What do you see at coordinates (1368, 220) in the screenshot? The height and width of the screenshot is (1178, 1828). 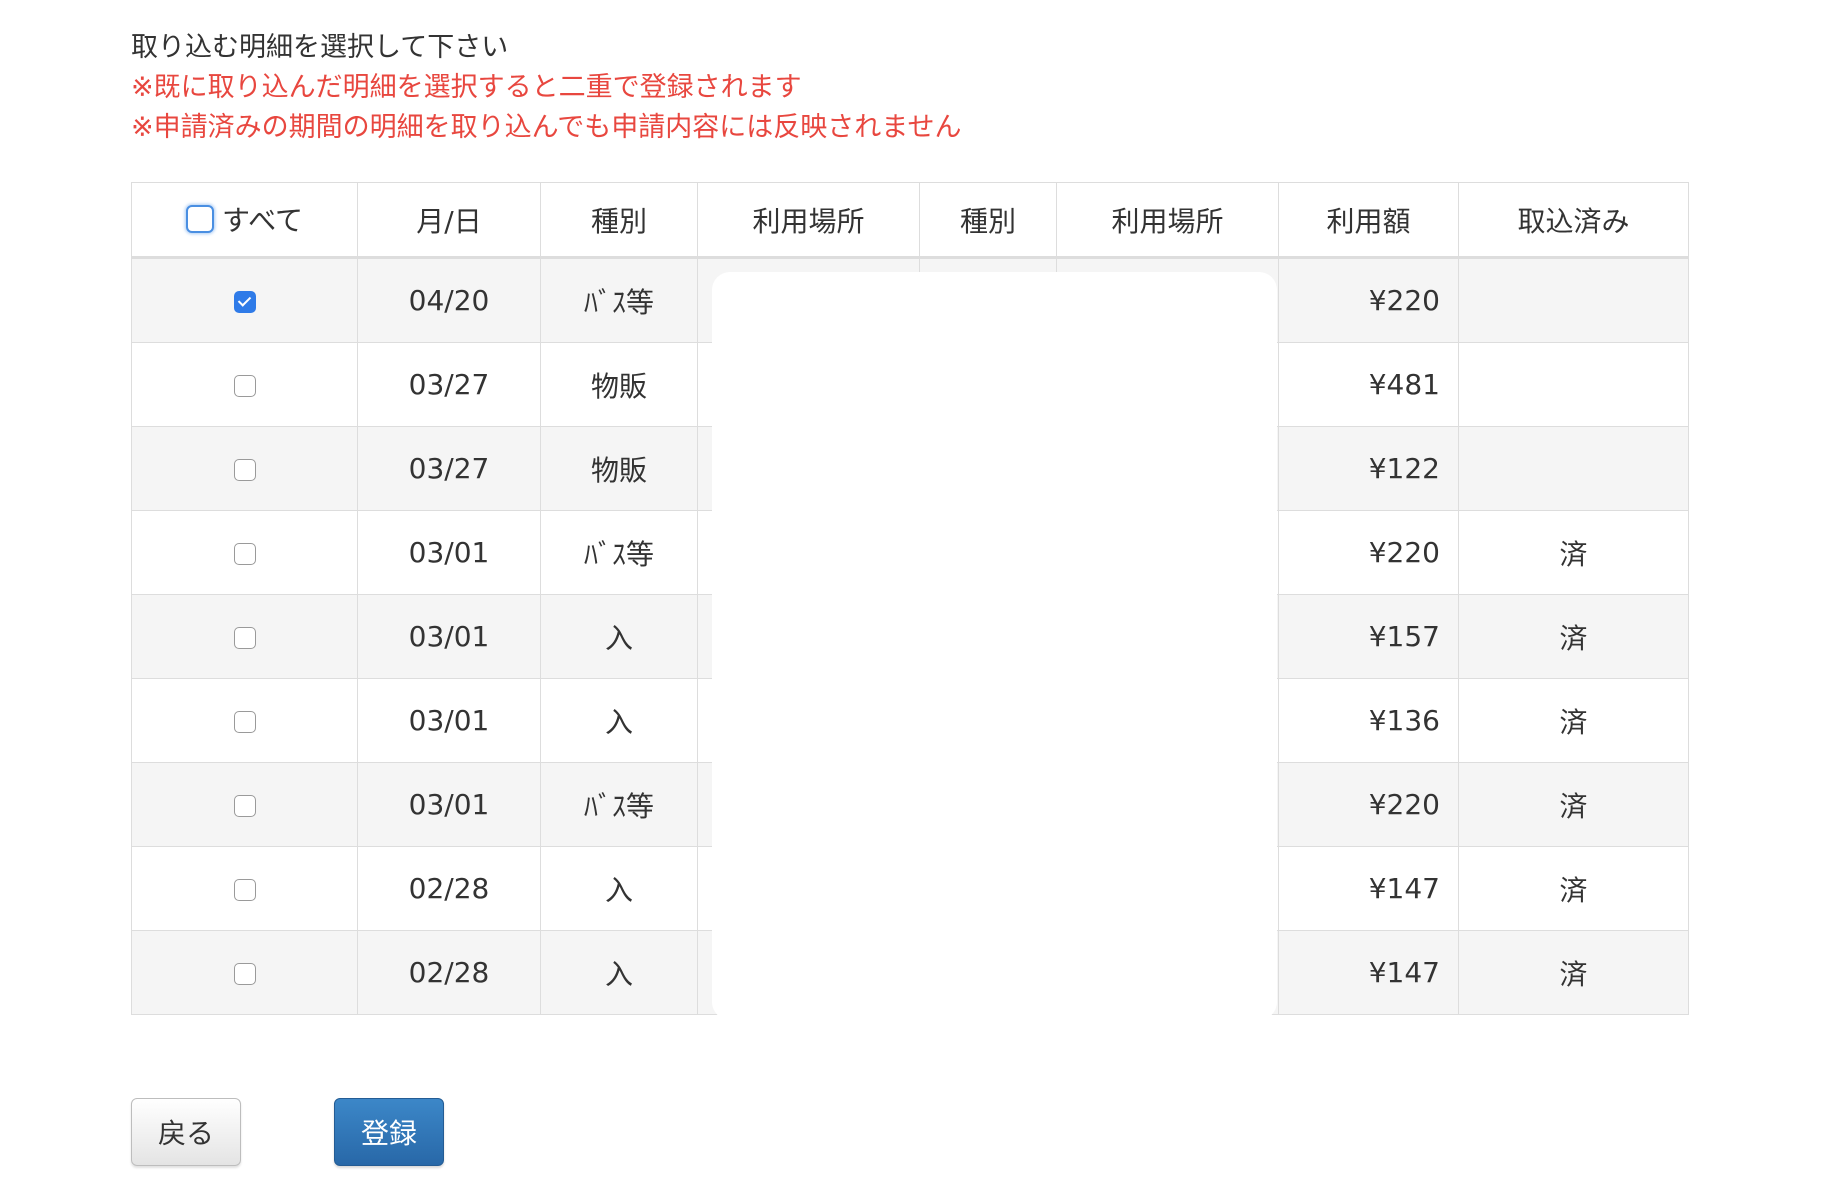 I see `amount-column-header: 利用額` at bounding box center [1368, 220].